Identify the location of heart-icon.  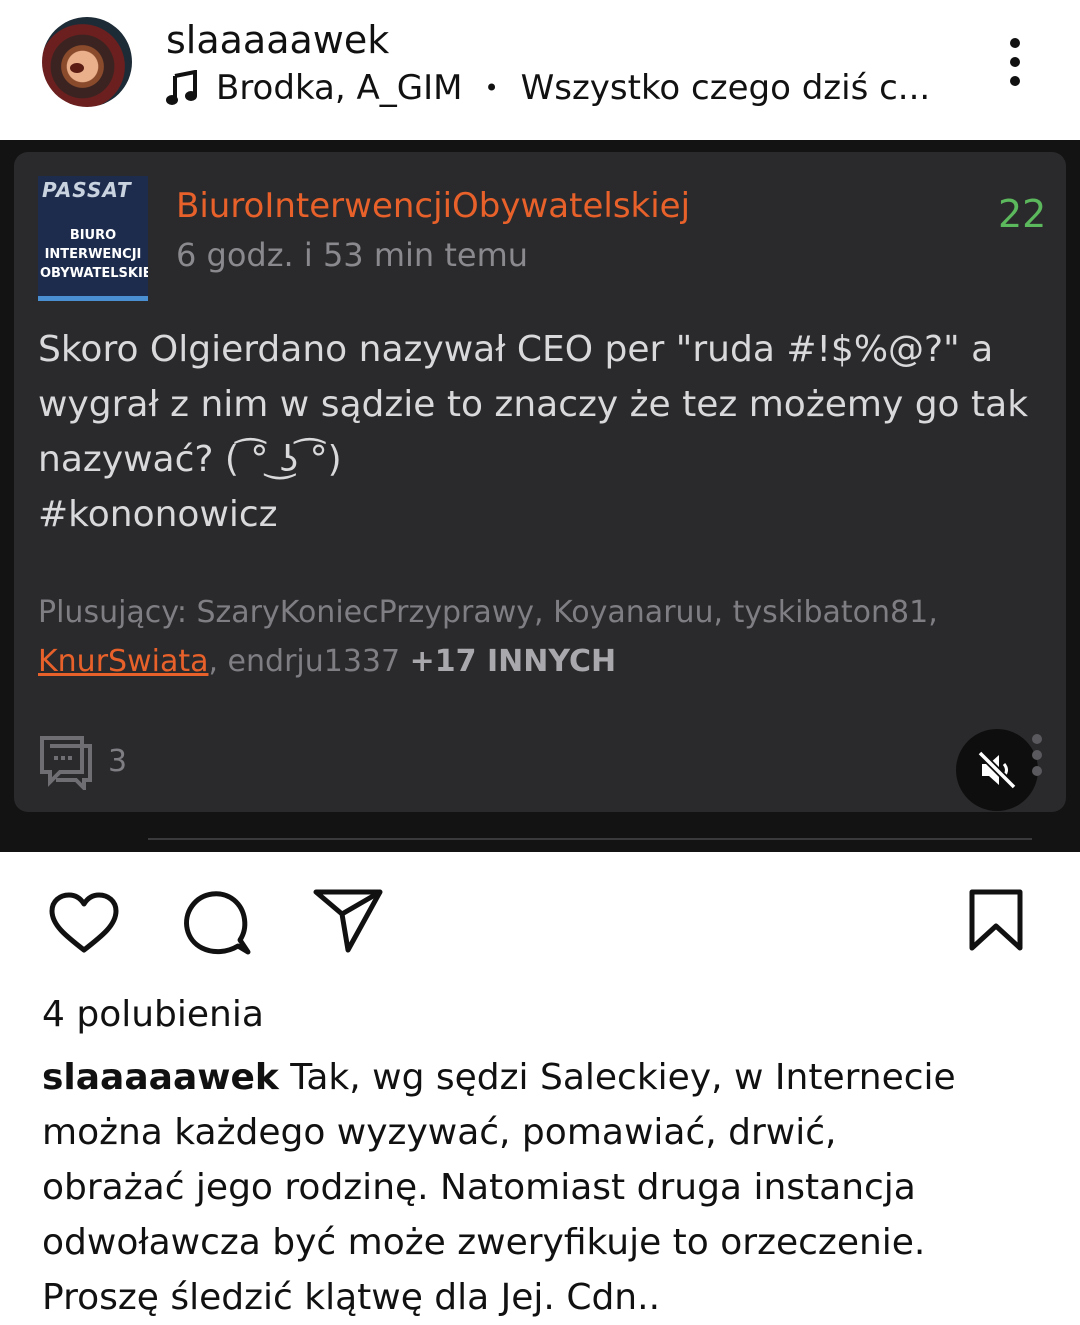
(84, 923).